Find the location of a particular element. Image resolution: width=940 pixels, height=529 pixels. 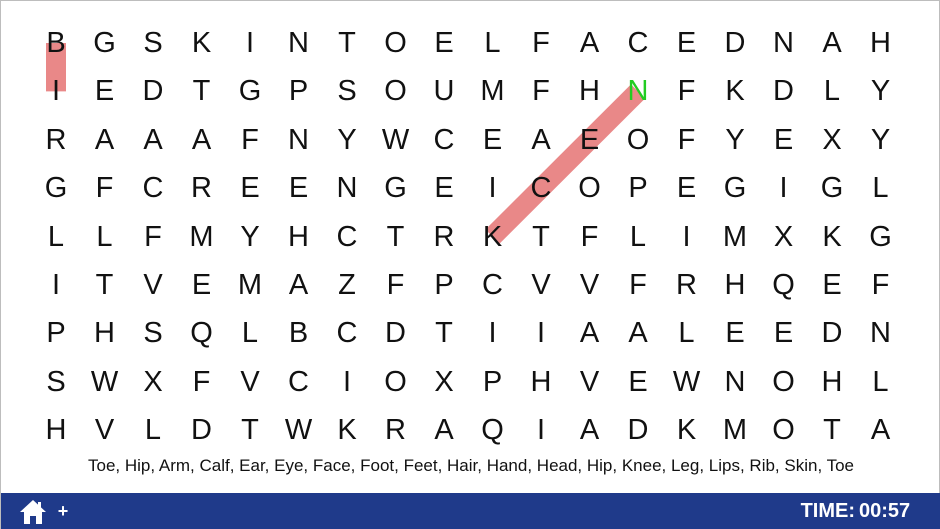

letter-cell: Z is located at coordinates (347, 285).